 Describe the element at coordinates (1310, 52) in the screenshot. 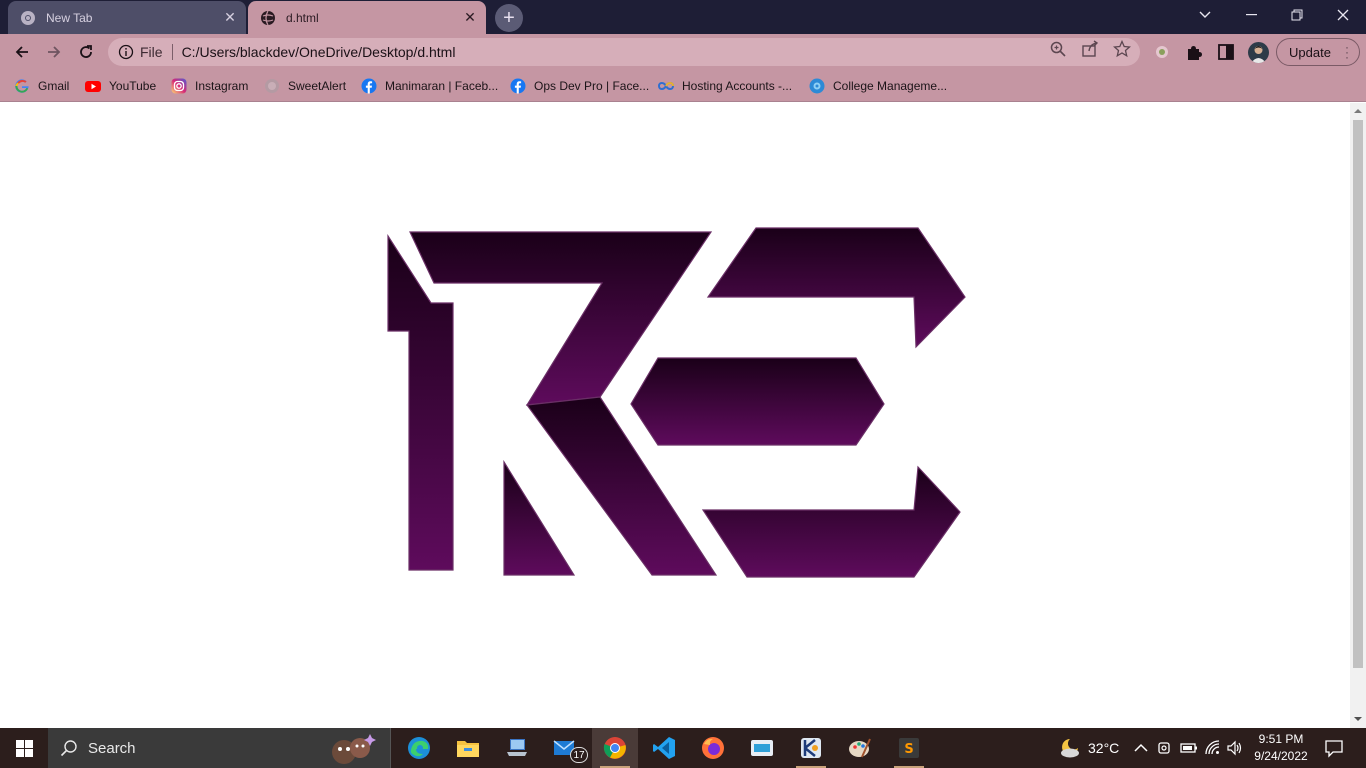

I see `update-label: Update` at that location.